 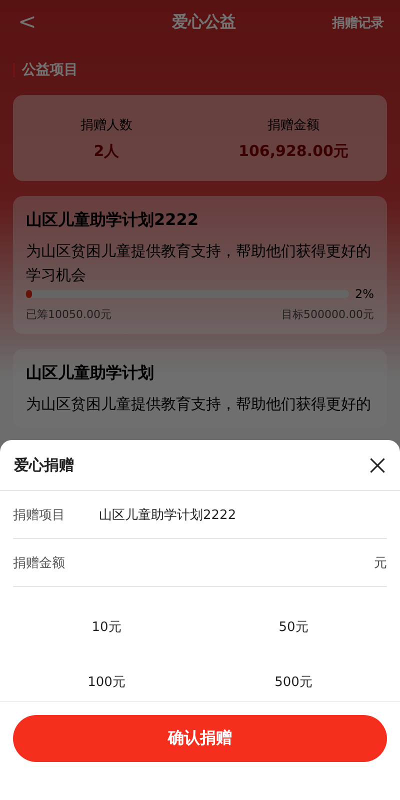 I want to click on project-name: 山区儿童助学计划2222, so click(x=167, y=515).